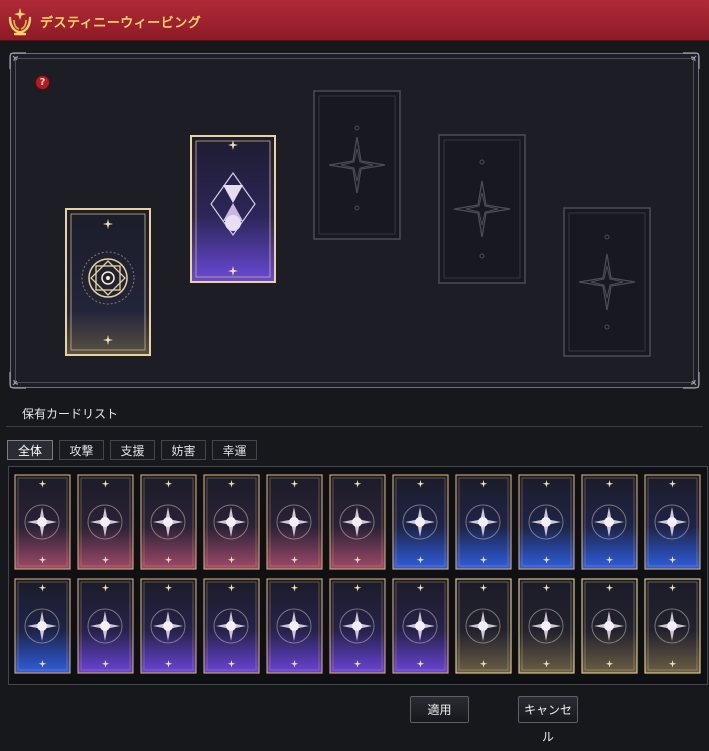 Image resolution: width=709 pixels, height=751 pixels. I want to click on board-slot-4-empty, so click(482, 209).